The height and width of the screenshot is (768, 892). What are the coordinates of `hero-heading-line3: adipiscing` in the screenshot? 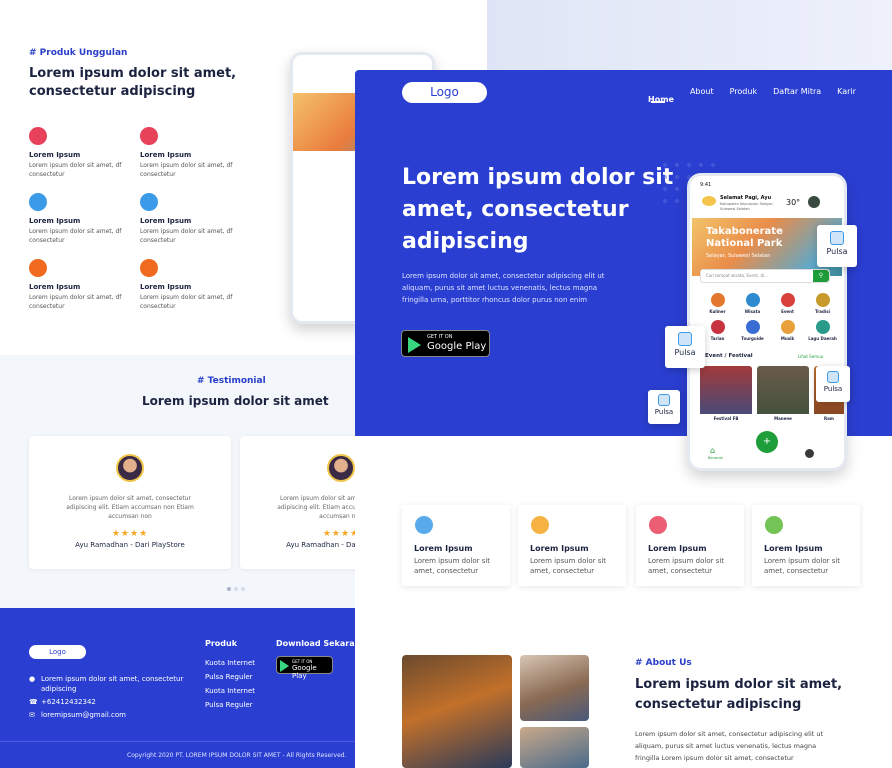 It's located at (465, 241).